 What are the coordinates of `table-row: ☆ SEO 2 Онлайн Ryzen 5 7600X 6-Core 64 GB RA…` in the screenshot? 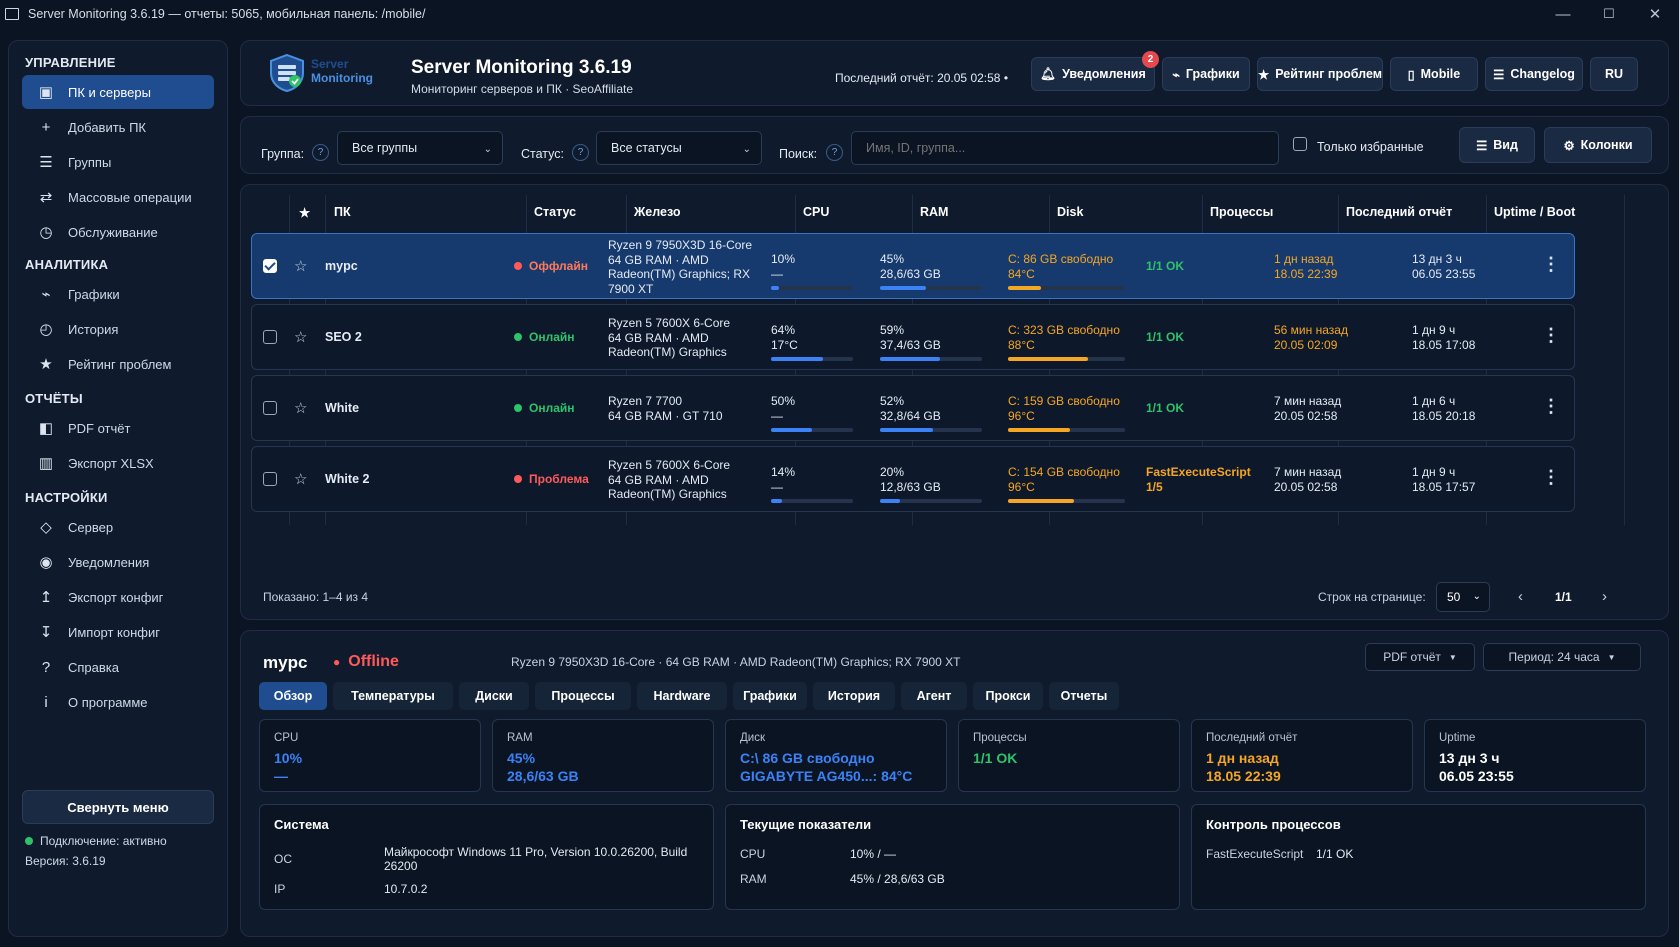 It's located at (913, 337).